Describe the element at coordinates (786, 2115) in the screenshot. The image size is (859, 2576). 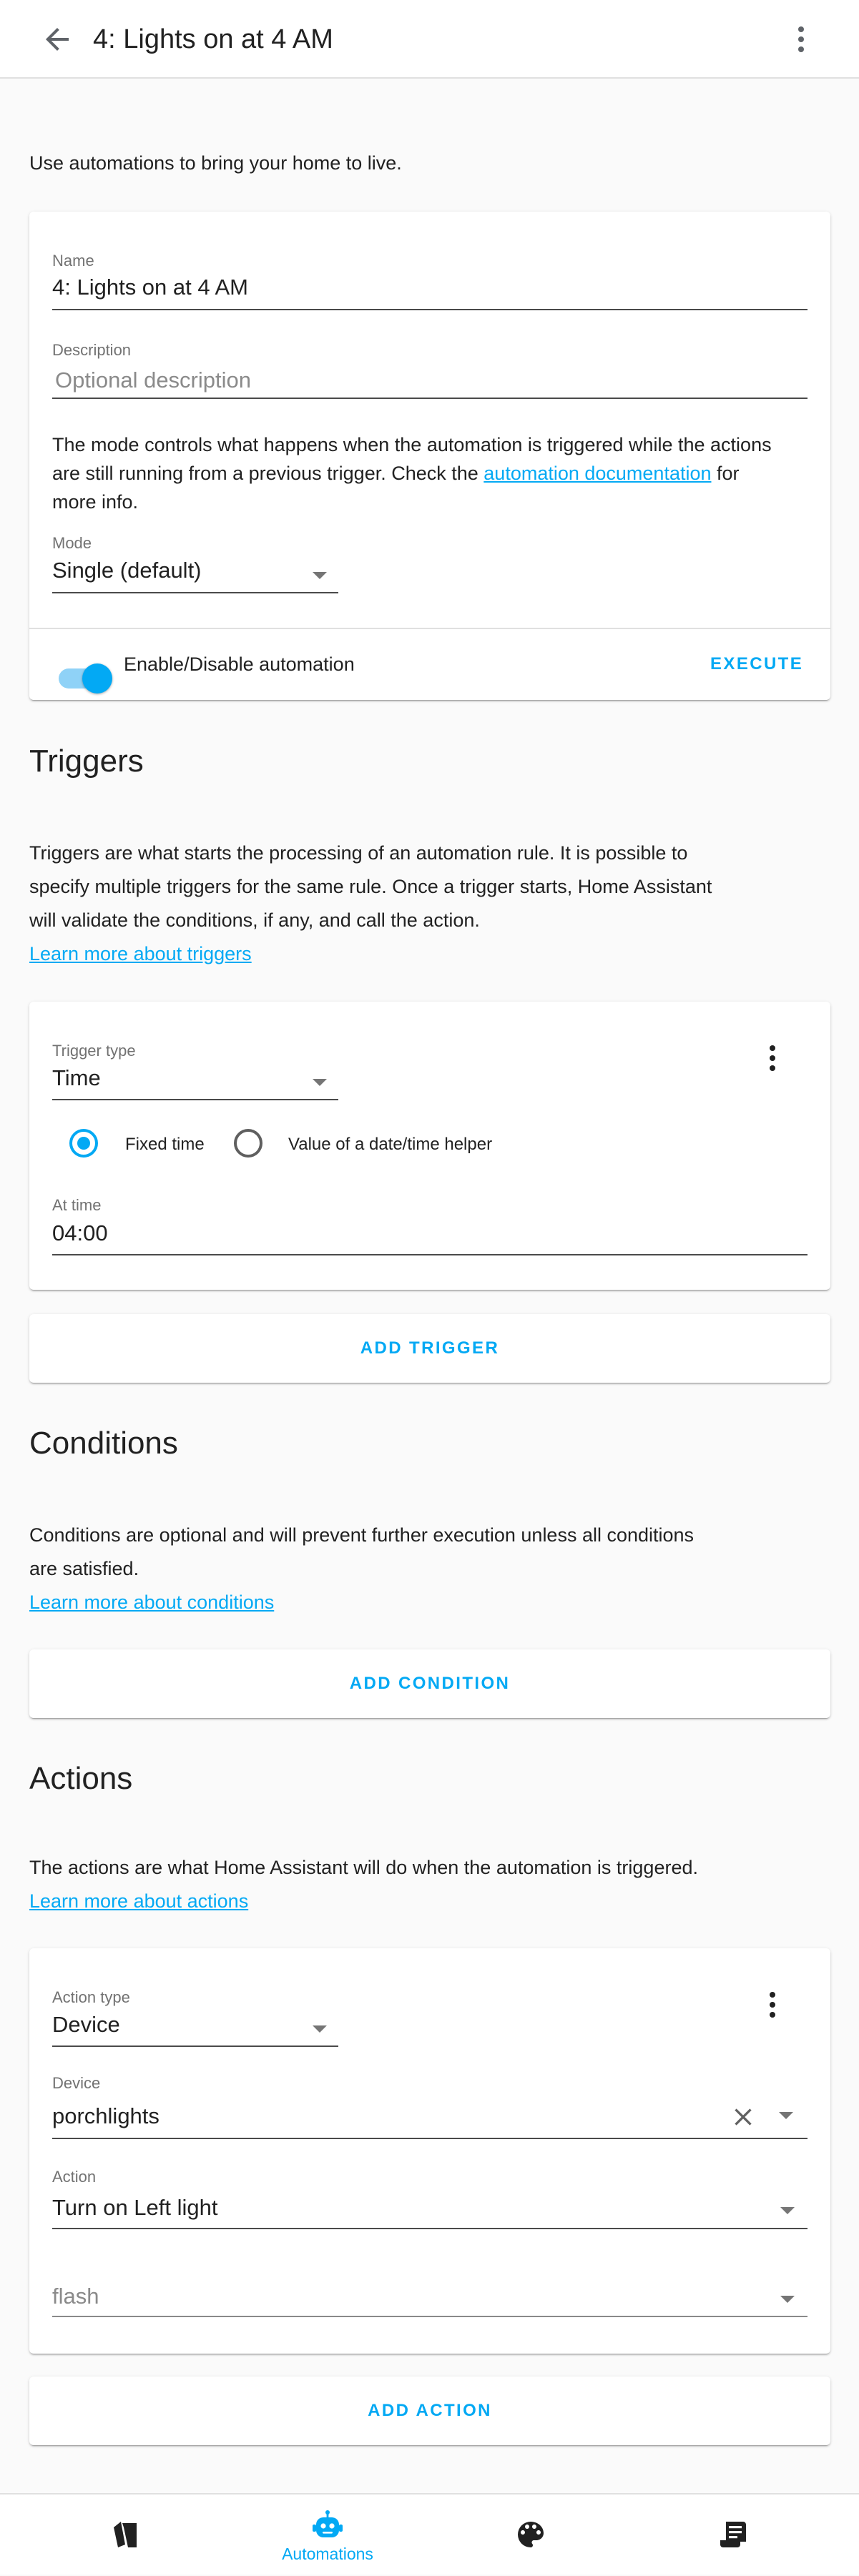
I see `device-chevron-down-icon` at that location.